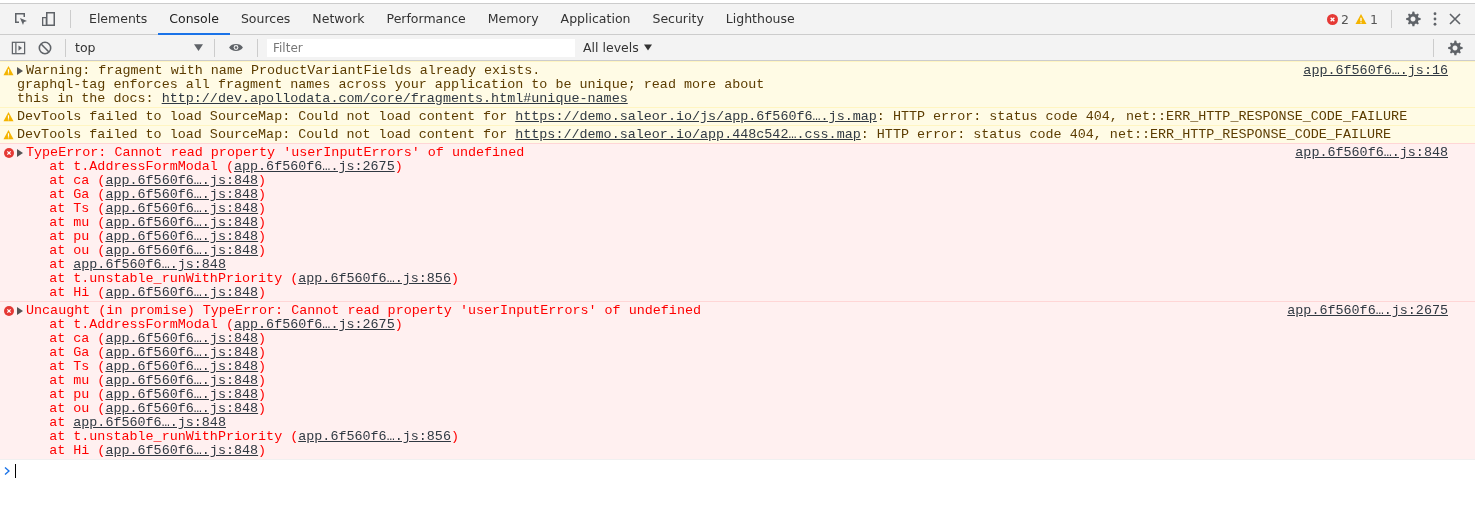  Describe the element at coordinates (394, 98) in the screenshot. I see `source-link: http://dev.apollodata.com/core/fragments.html#unique-names` at that location.